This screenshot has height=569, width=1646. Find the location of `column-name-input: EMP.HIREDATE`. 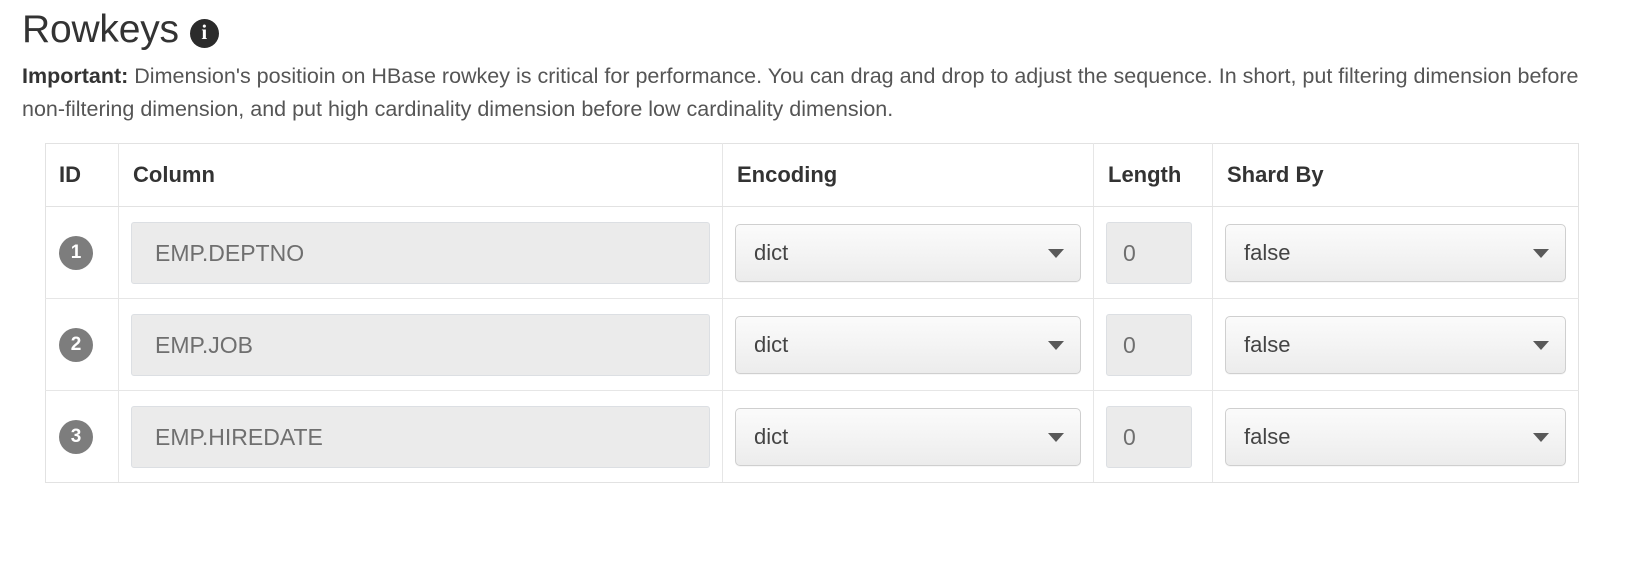

column-name-input: EMP.HIREDATE is located at coordinates (420, 436).